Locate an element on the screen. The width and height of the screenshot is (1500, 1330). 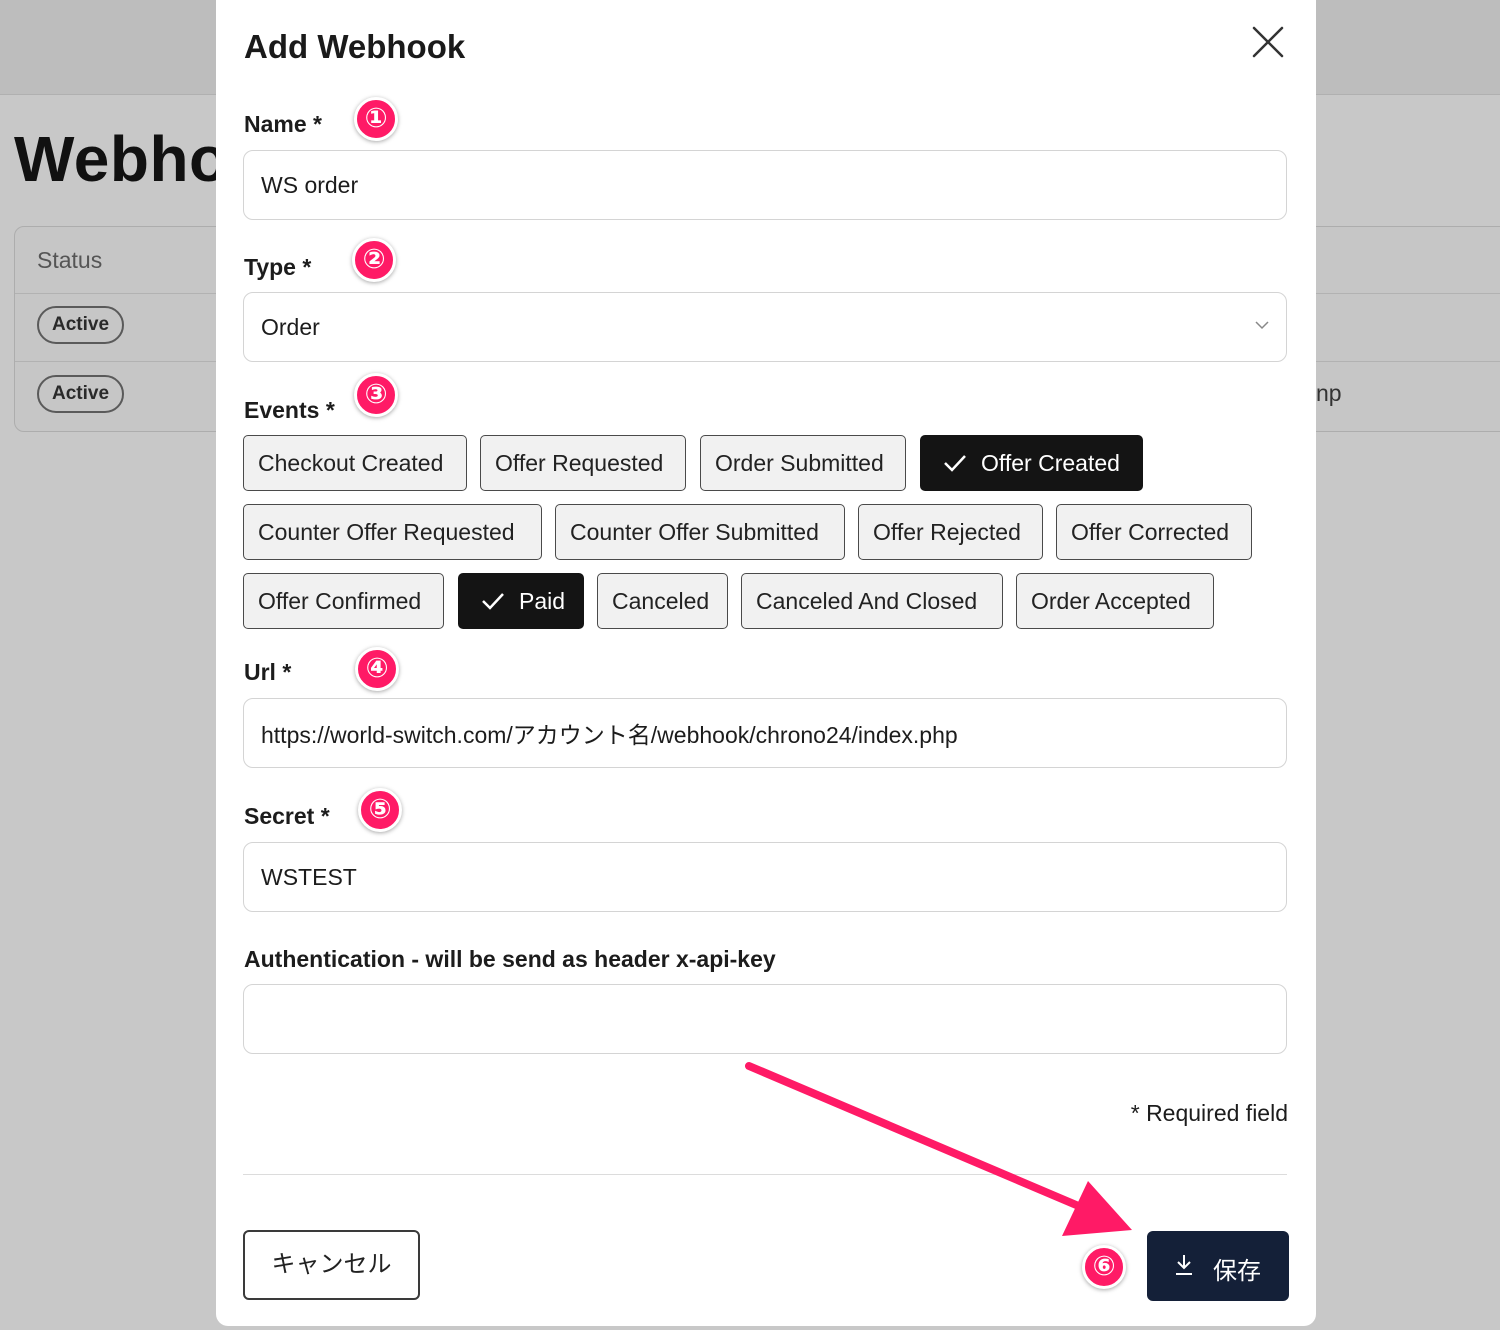
url-label: Url * is located at coordinates (268, 672).